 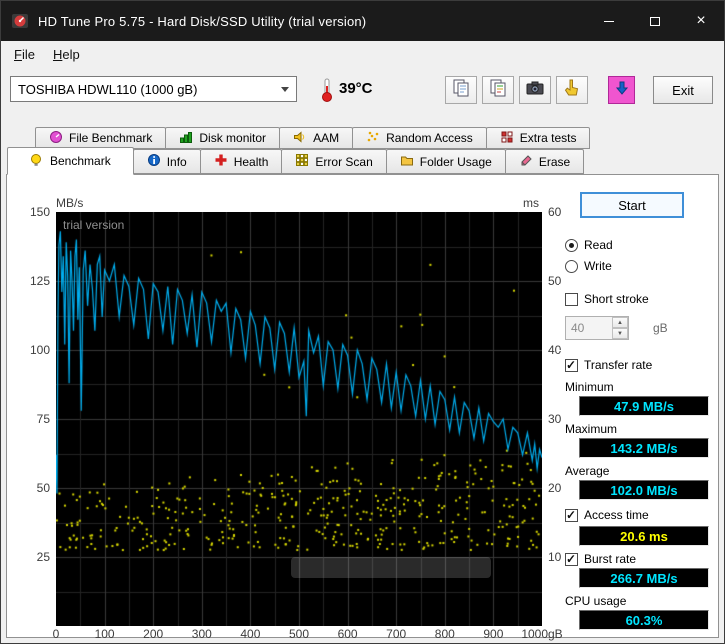 What do you see at coordinates (555, 281) in the screenshot?
I see `axis-tick-label: 50` at bounding box center [555, 281].